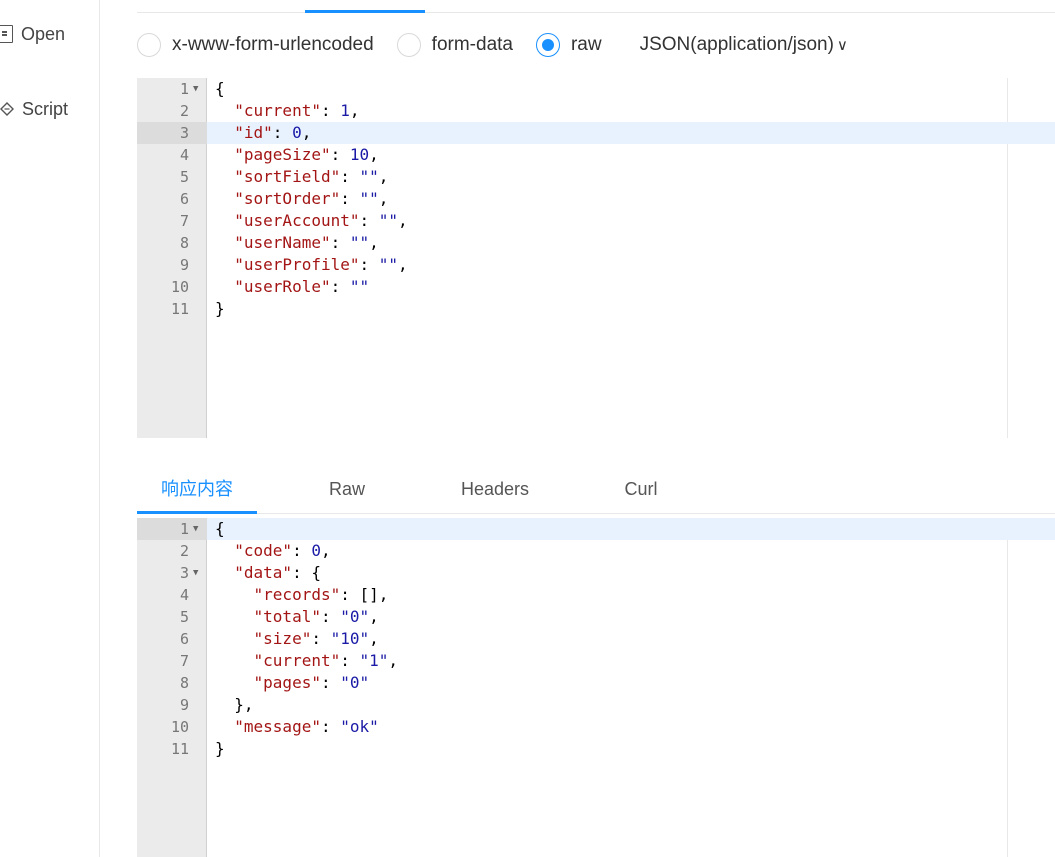 This screenshot has height=857, width=1055. Describe the element at coordinates (45, 108) in the screenshot. I see `sidebar-item-label: Script` at that location.